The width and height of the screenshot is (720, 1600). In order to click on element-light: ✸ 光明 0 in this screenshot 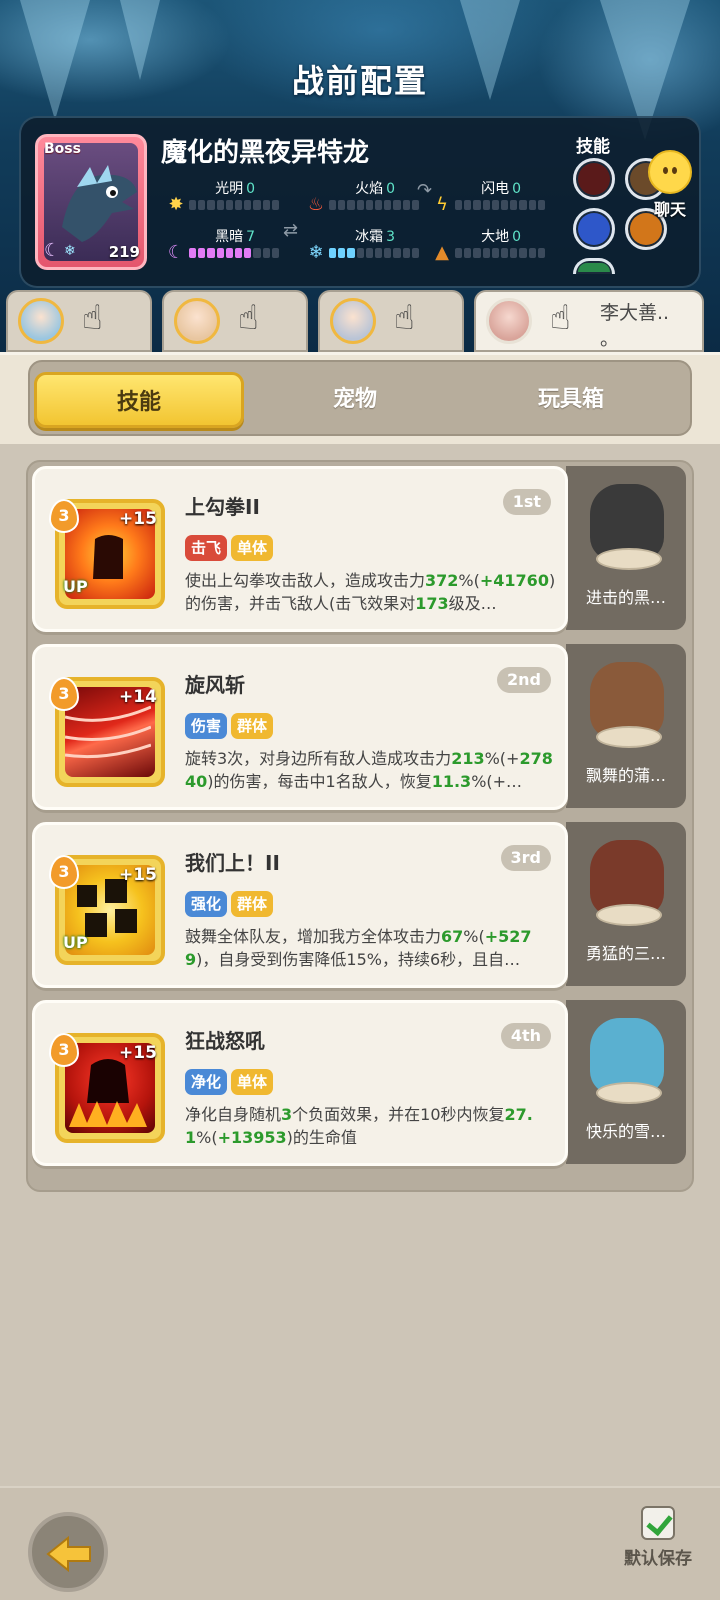, I will do `click(223, 198)`.